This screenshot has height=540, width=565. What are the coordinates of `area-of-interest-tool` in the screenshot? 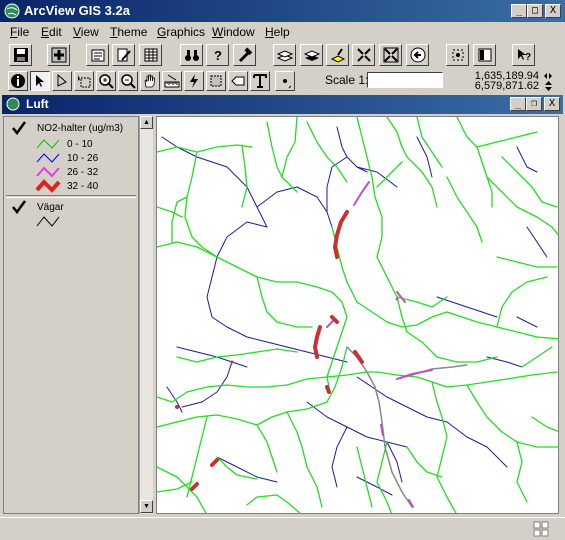 It's located at (216, 81).